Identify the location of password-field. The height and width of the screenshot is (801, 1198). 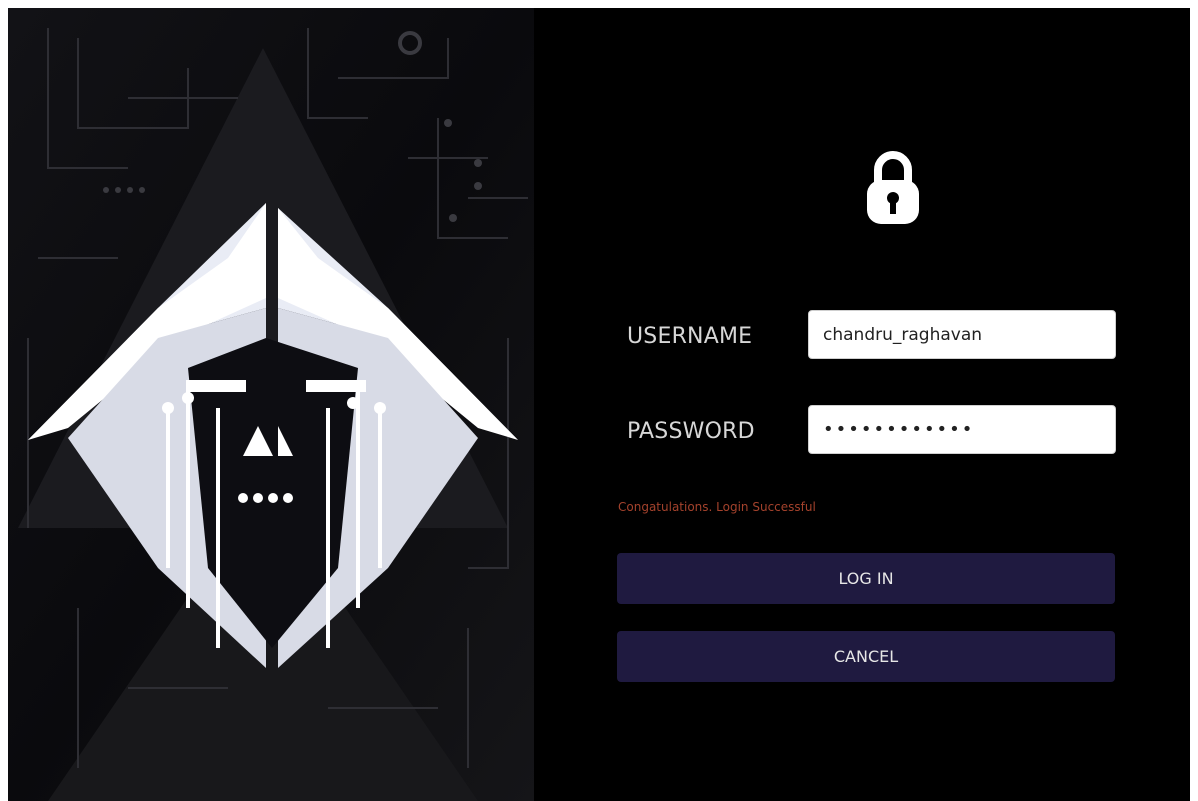
(962, 429).